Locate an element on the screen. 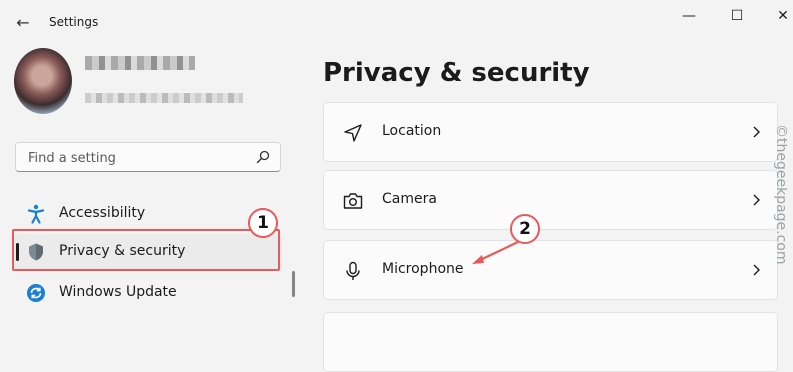 The image size is (793, 372). search-box is located at coordinates (148, 157).